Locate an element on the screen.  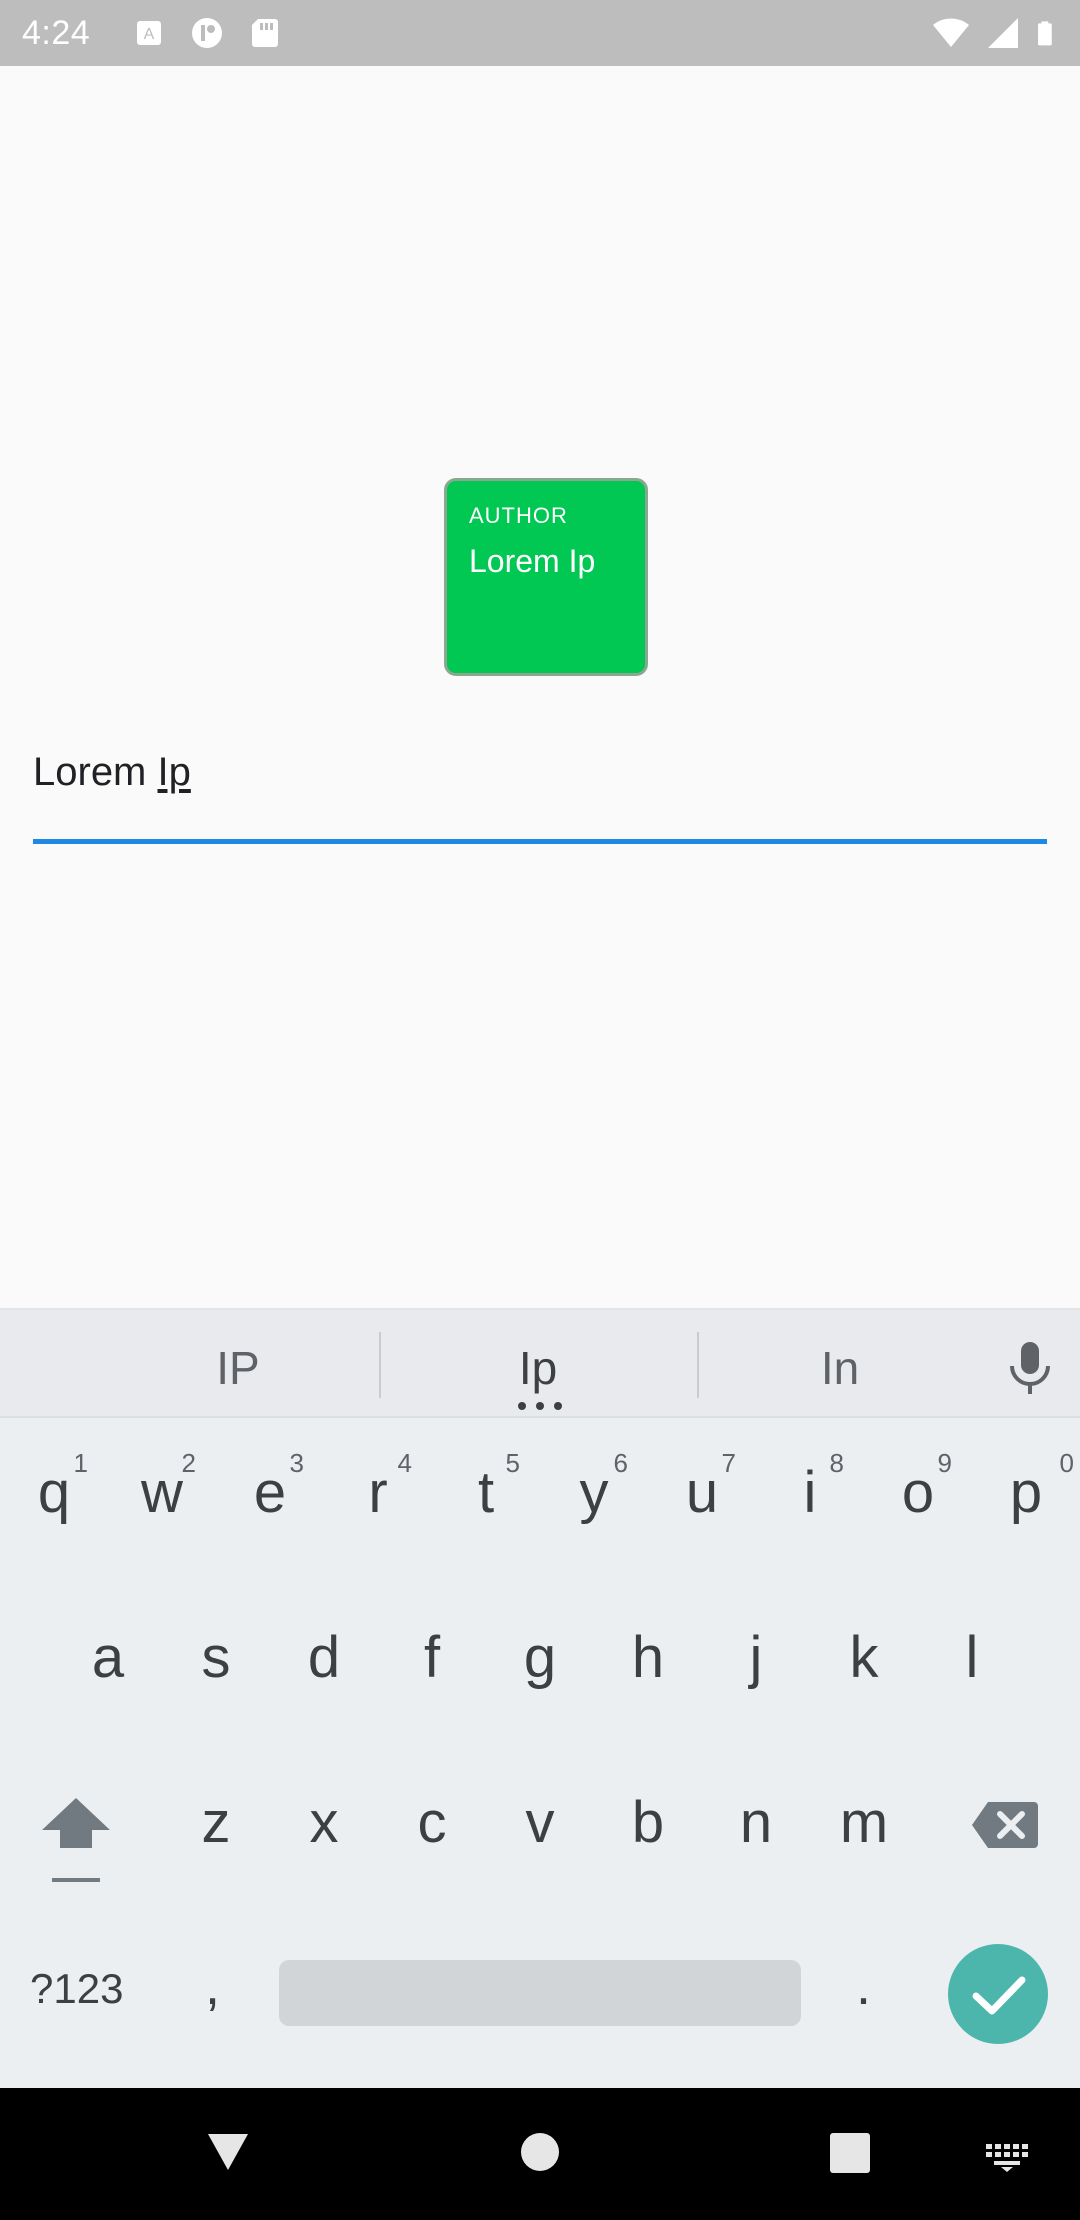
suggestion-3: In is located at coordinates (840, 1364).